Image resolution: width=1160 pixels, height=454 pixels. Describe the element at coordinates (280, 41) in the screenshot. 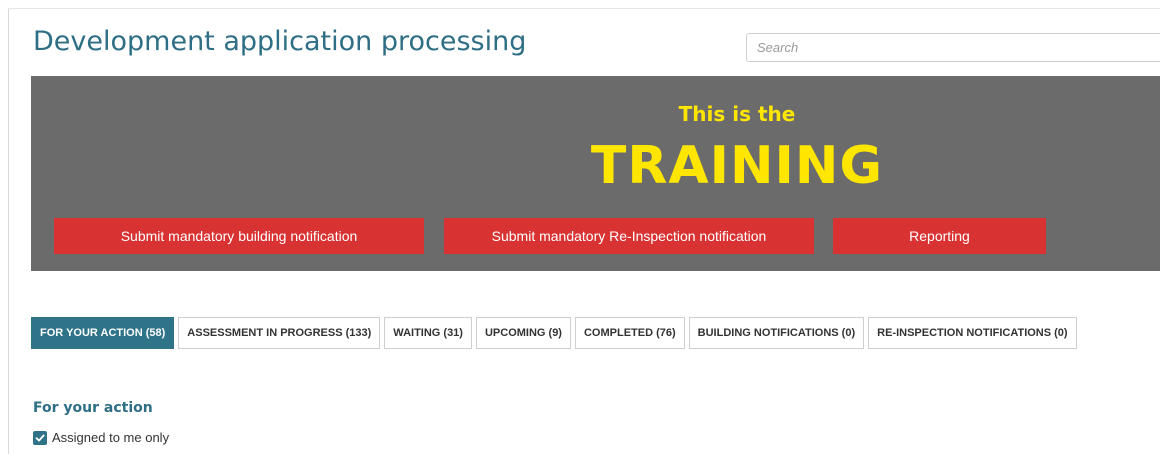

I see `page-title: Development application processing` at that location.